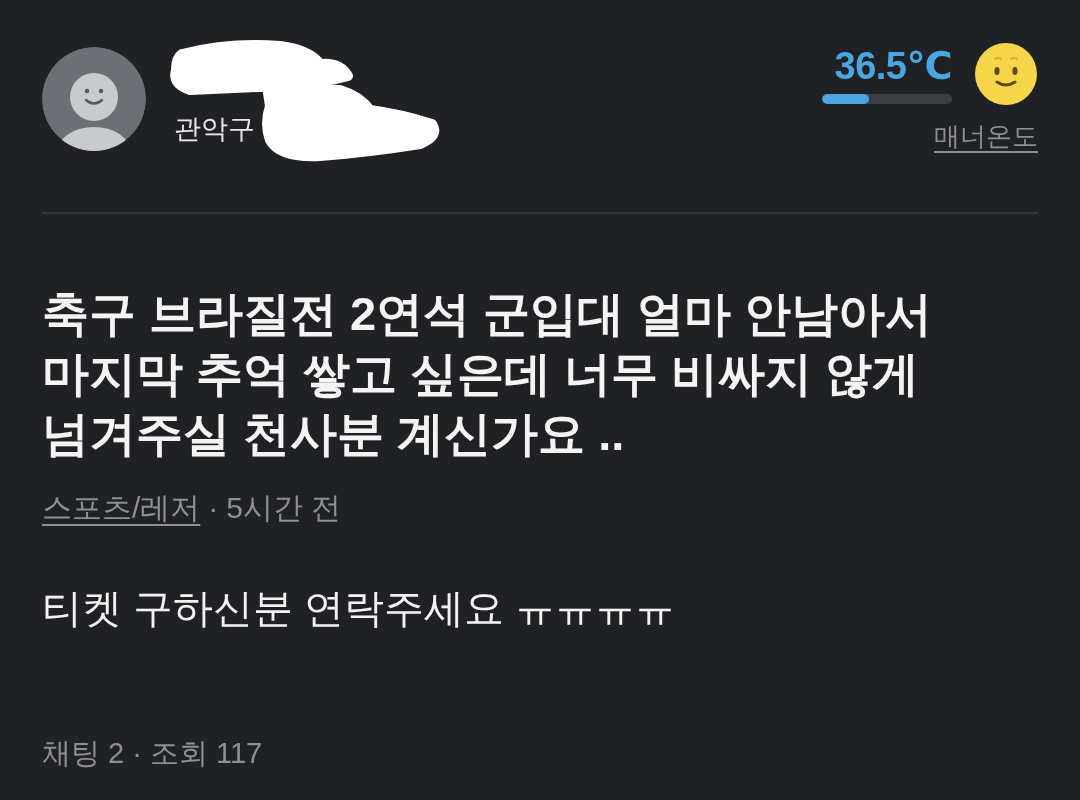  I want to click on temperature-value: 36.5℃, so click(893, 66).